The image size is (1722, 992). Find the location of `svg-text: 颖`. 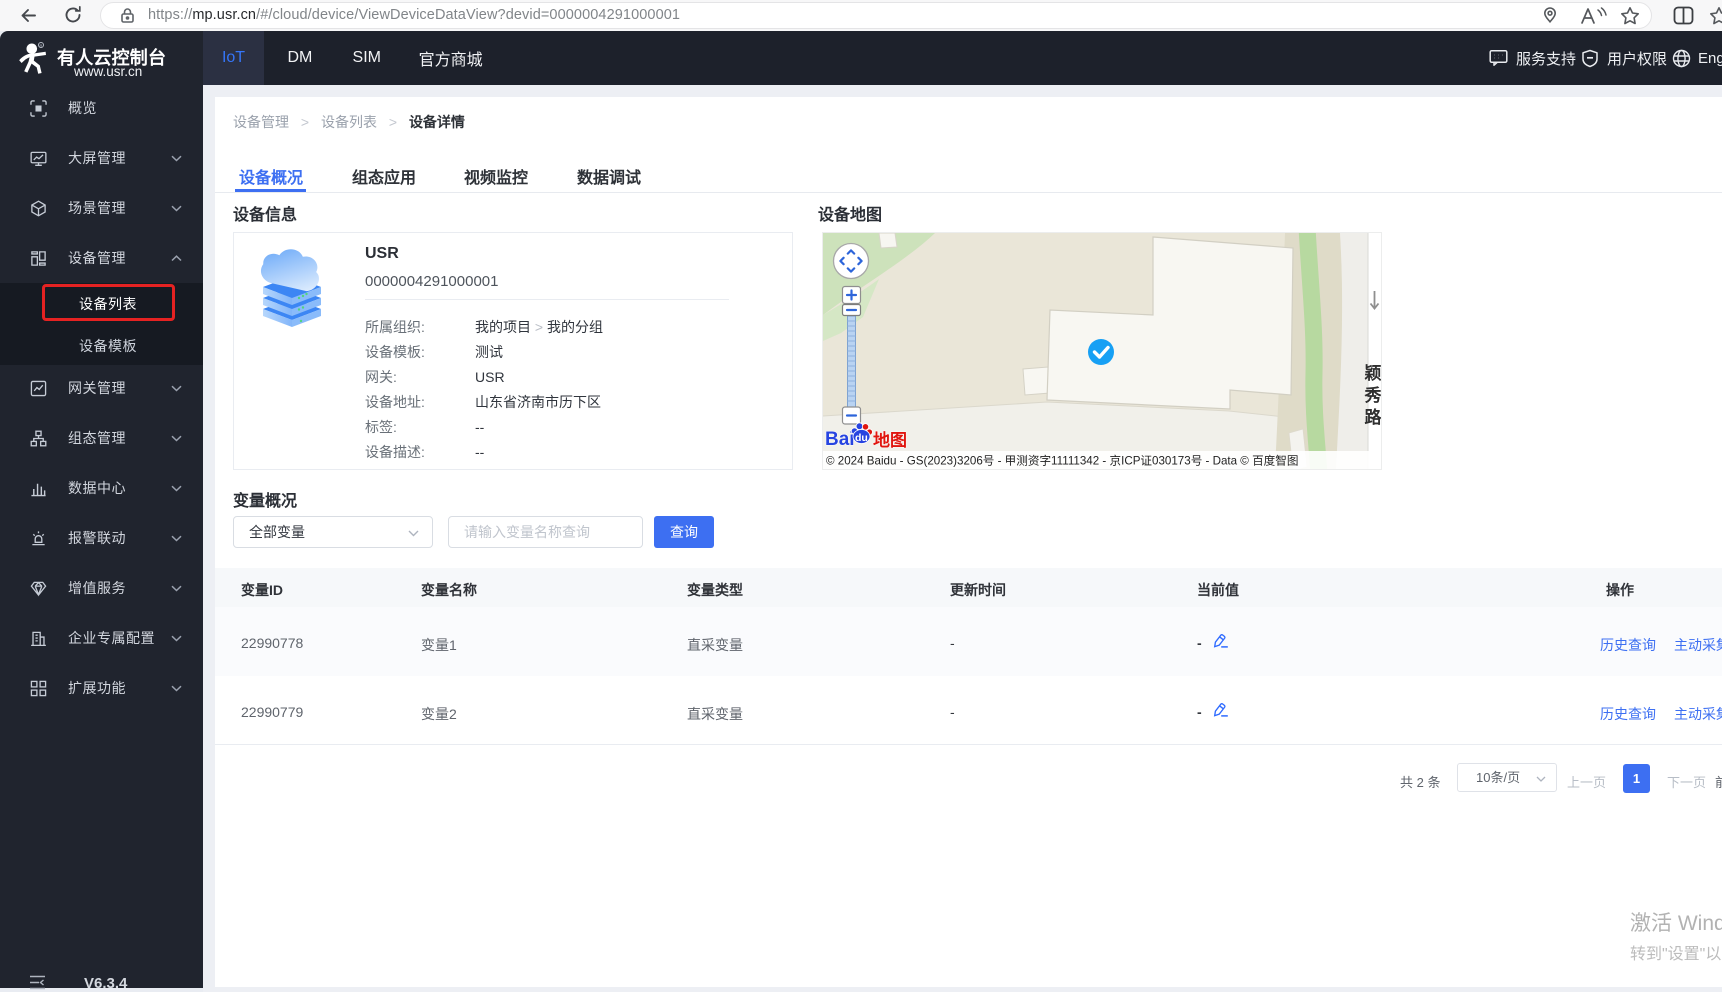

svg-text: 颖 is located at coordinates (1373, 373).